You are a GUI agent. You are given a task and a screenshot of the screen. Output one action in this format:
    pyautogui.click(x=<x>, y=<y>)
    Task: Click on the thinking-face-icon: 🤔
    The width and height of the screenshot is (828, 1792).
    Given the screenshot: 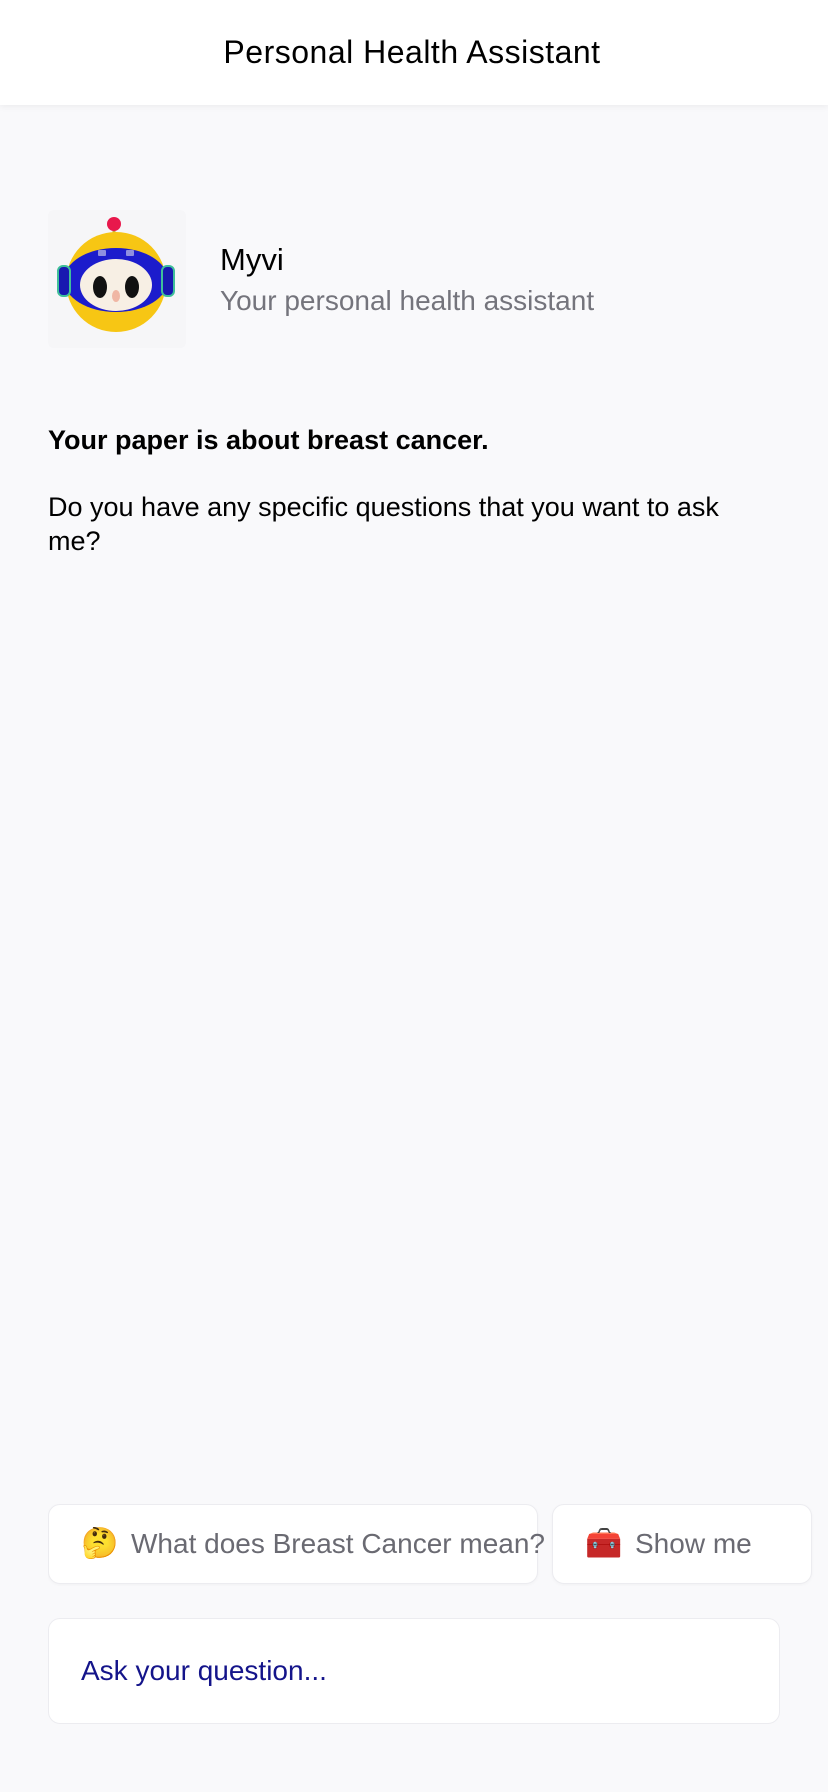 What is the action you would take?
    pyautogui.click(x=100, y=1543)
    